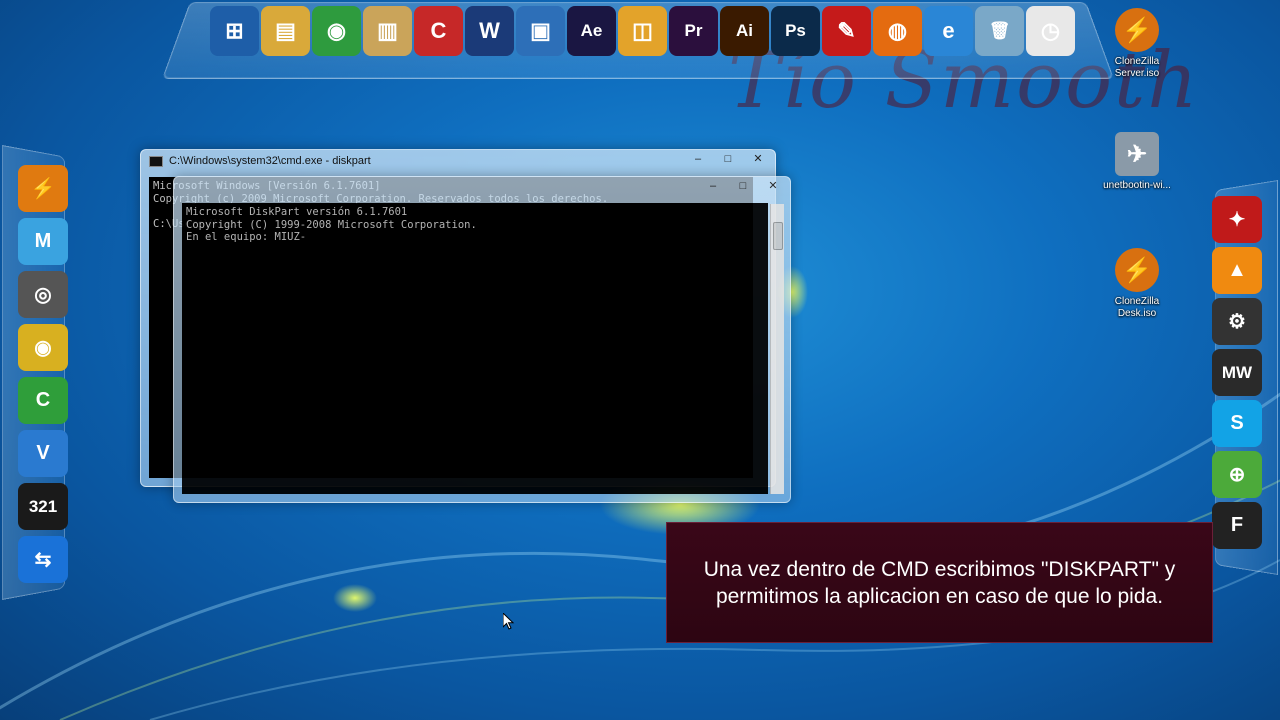 This screenshot has width=1280, height=720. What do you see at coordinates (43, 374) in the screenshot?
I see `left-dock: ⚡ M ◎ ◉ C V 321 ⇆` at bounding box center [43, 374].